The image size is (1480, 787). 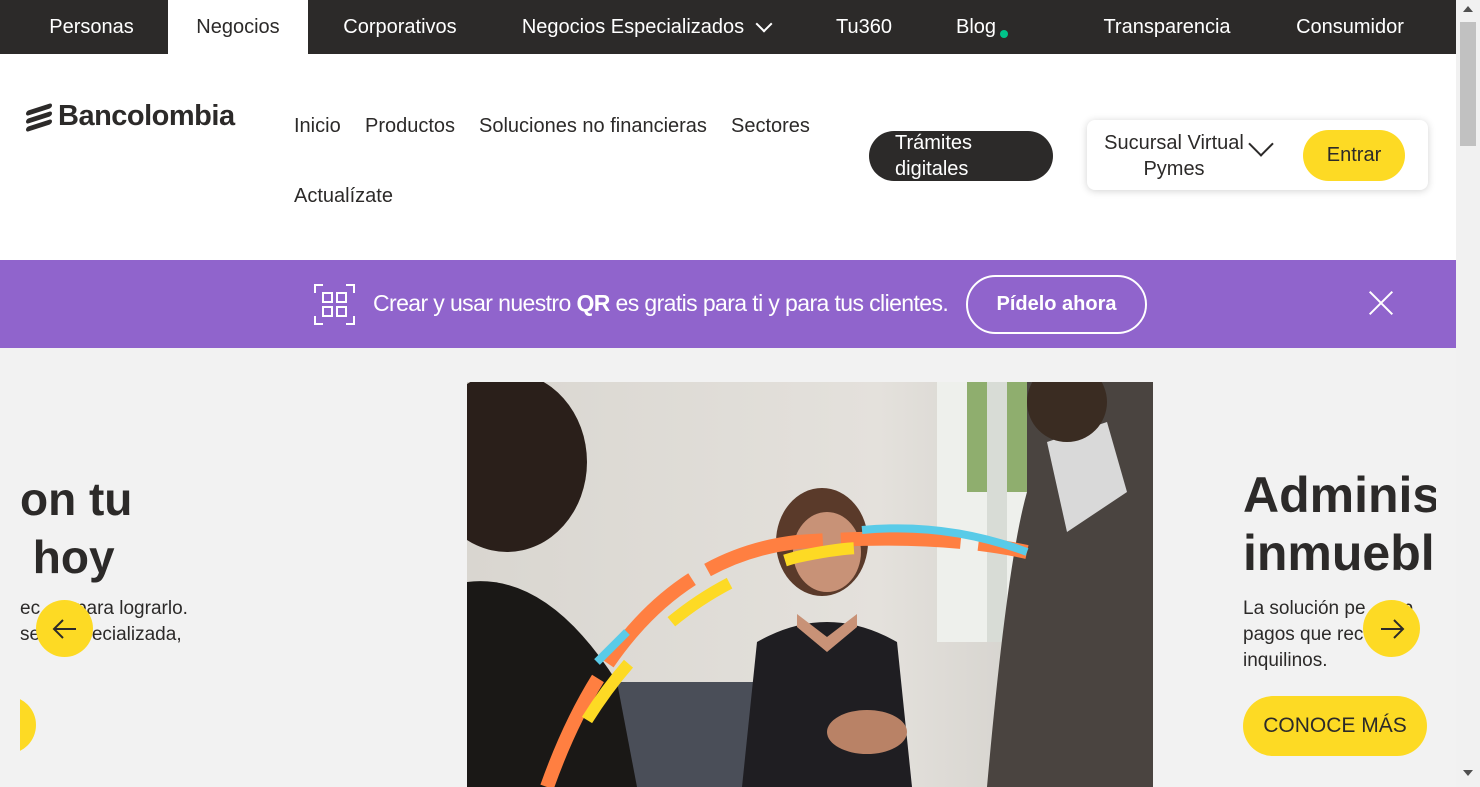 I want to click on tramites-digitales-label: Trámites digitales, so click(x=934, y=156).